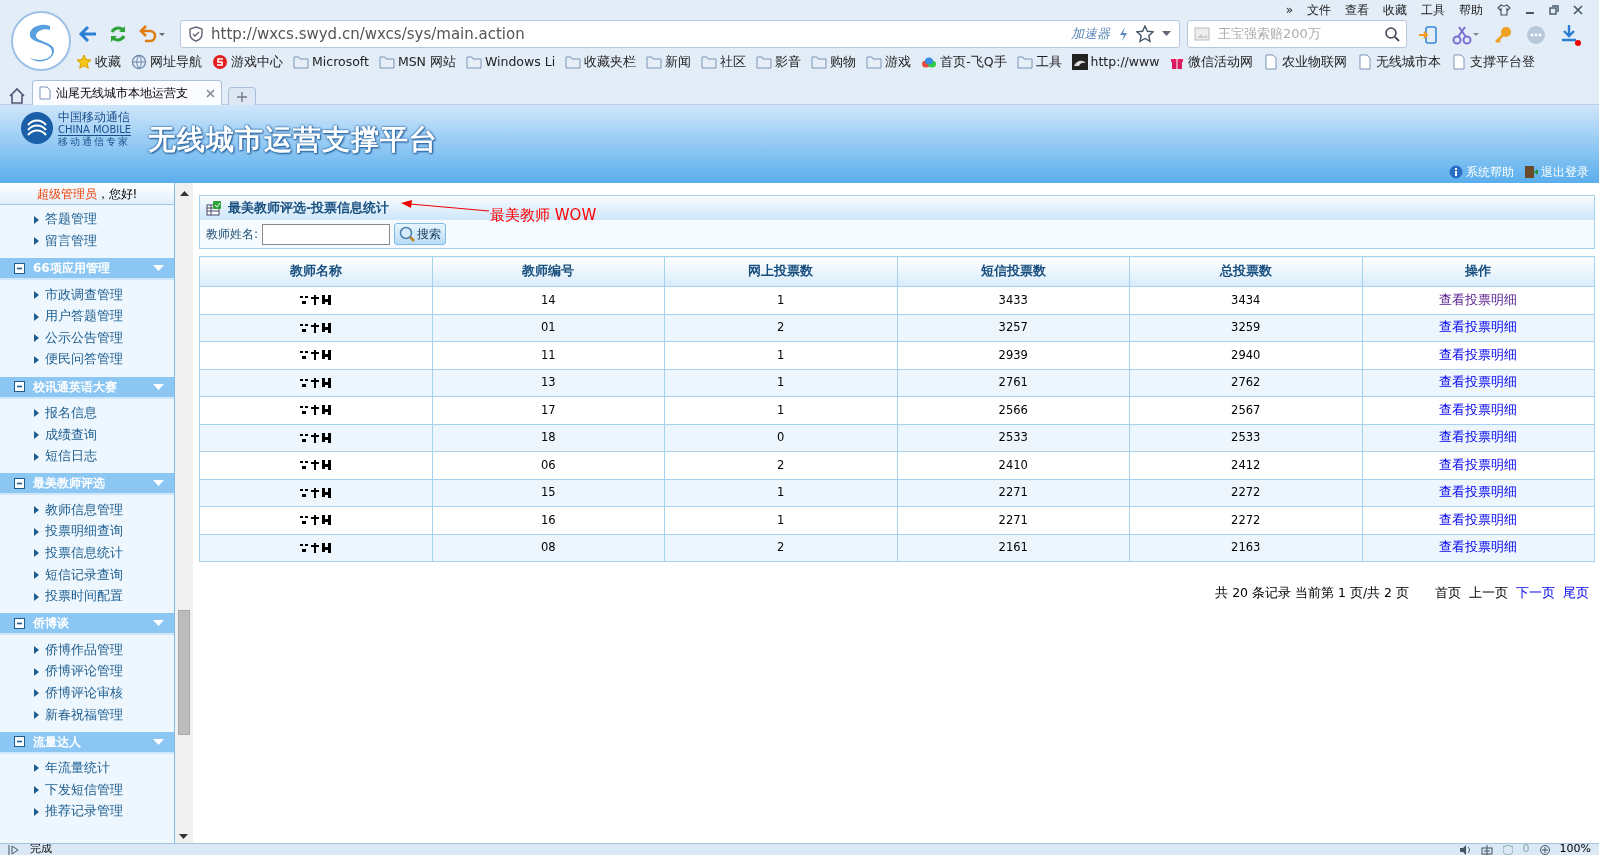  I want to click on menu-item: 帮助, so click(1471, 10).